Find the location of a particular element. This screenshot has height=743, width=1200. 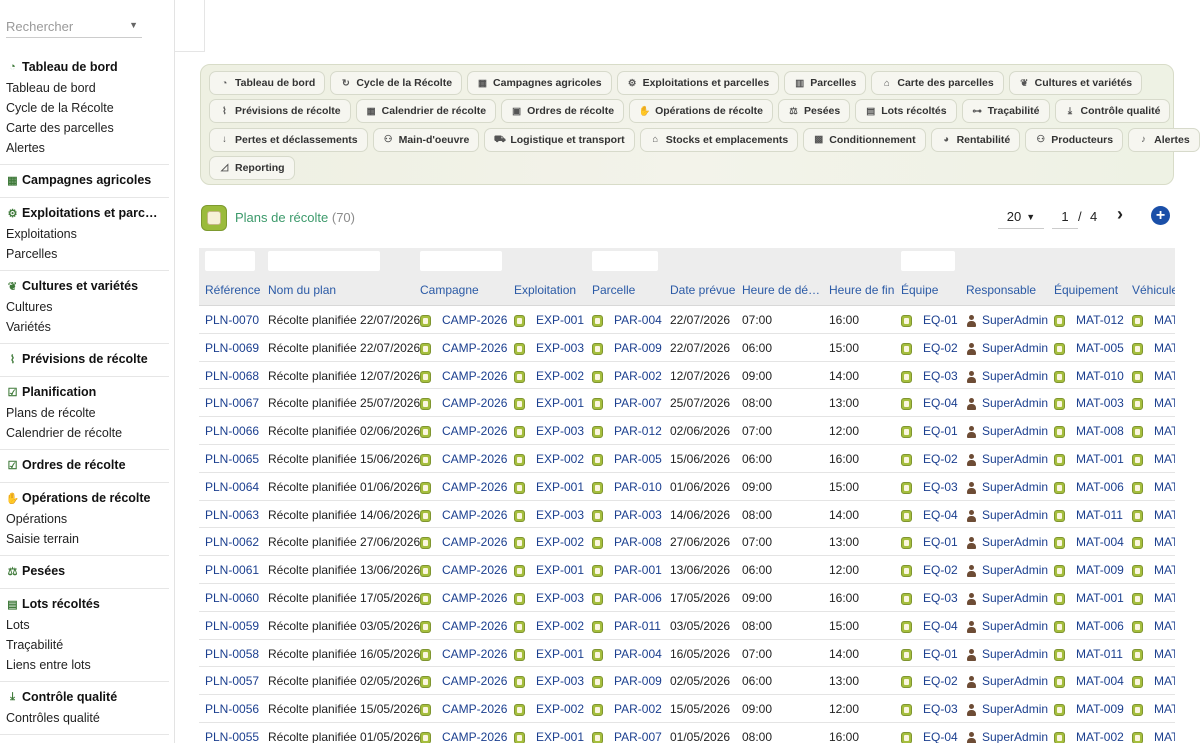

col-equipe: Équipe is located at coordinates (919, 290).